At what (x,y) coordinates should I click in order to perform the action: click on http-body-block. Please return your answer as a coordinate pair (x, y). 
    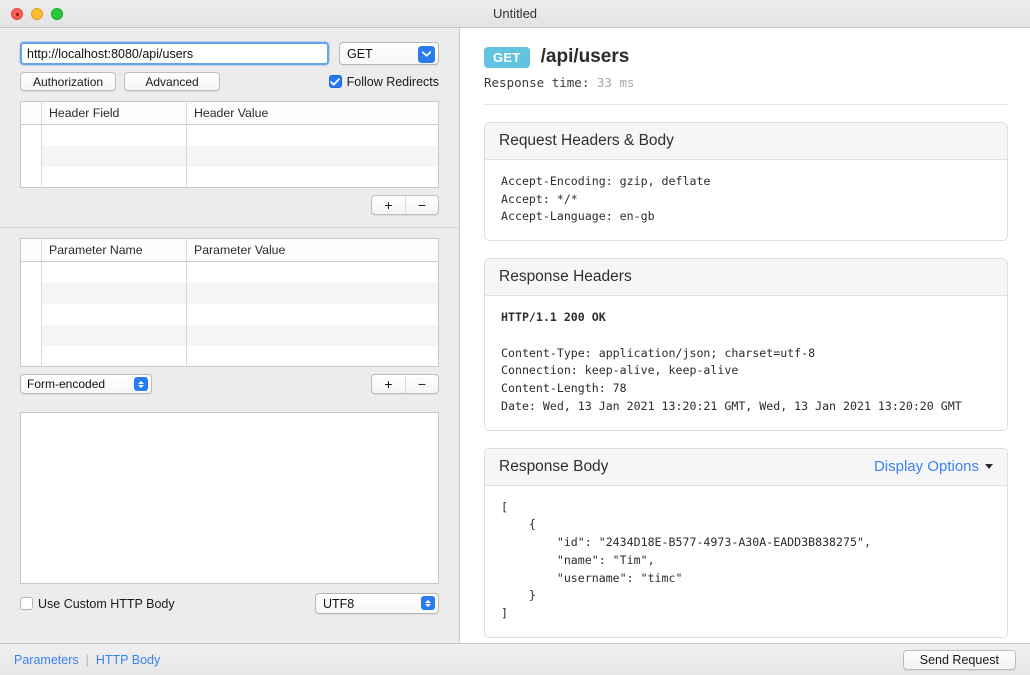
    Looking at the image, I should click on (229, 489).